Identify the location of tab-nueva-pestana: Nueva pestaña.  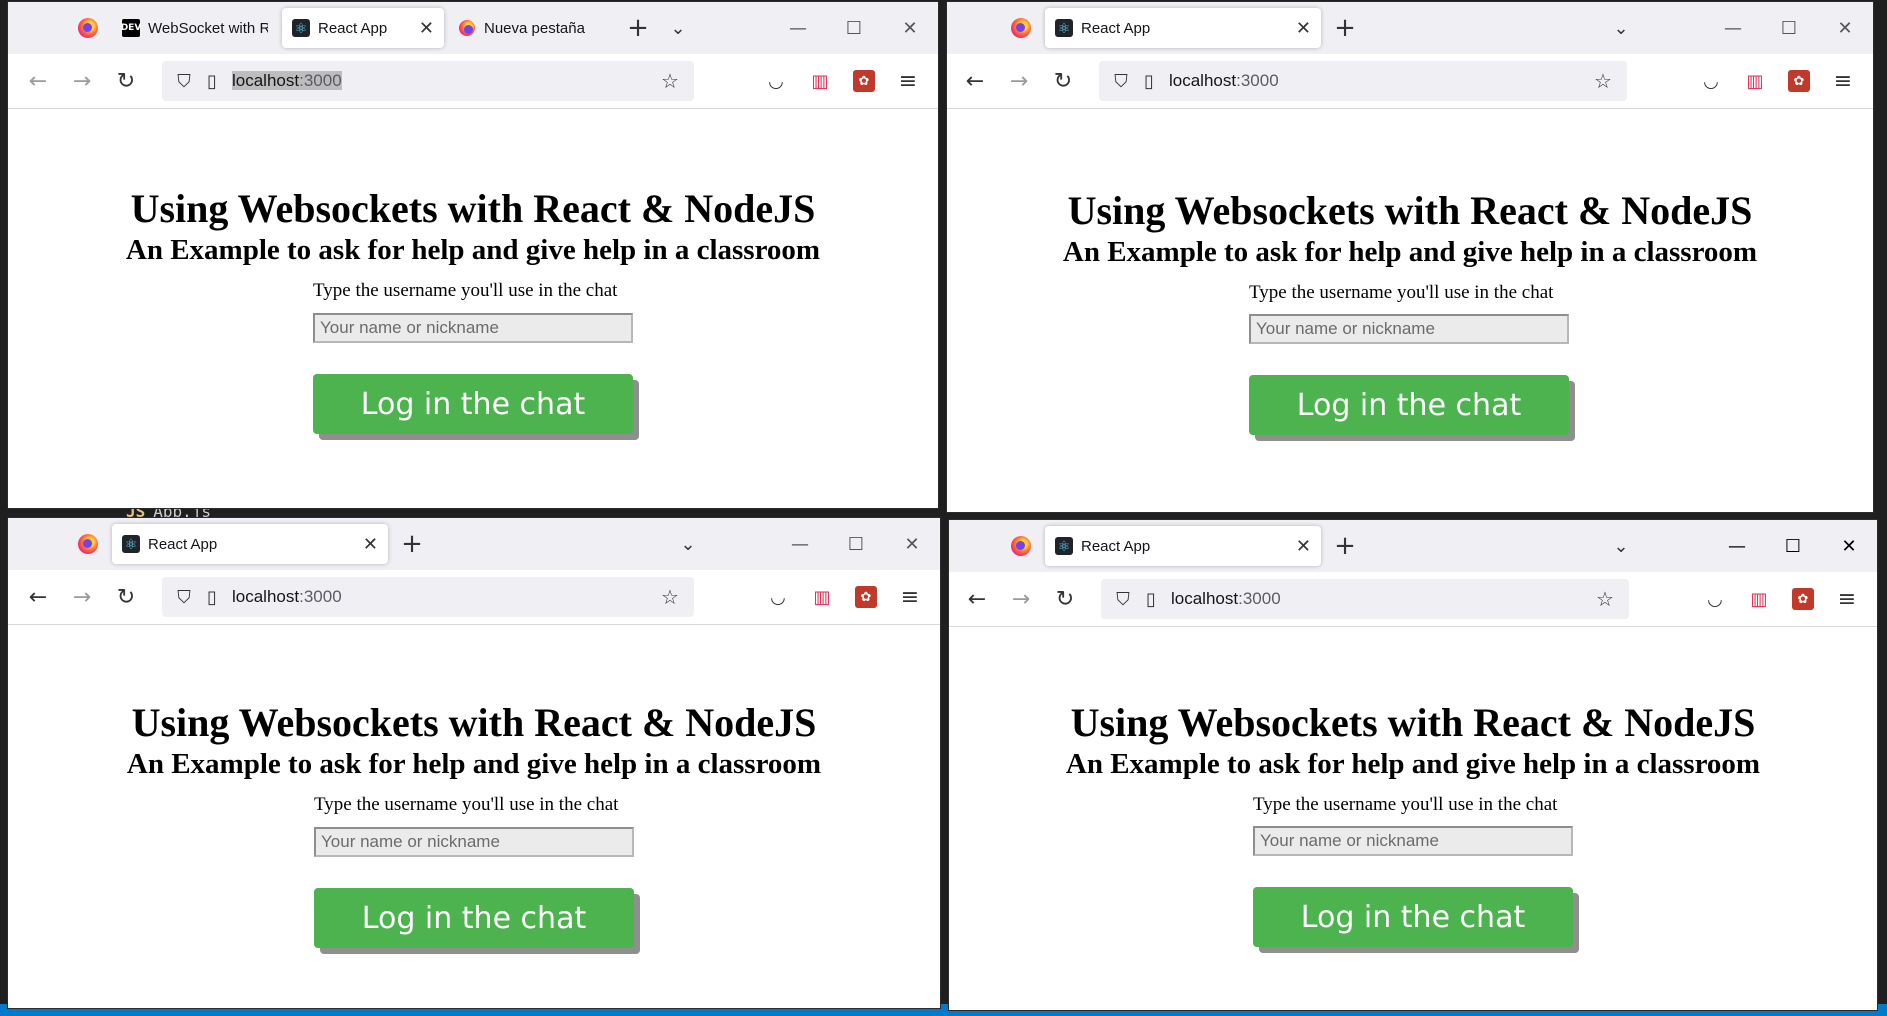
(531, 28).